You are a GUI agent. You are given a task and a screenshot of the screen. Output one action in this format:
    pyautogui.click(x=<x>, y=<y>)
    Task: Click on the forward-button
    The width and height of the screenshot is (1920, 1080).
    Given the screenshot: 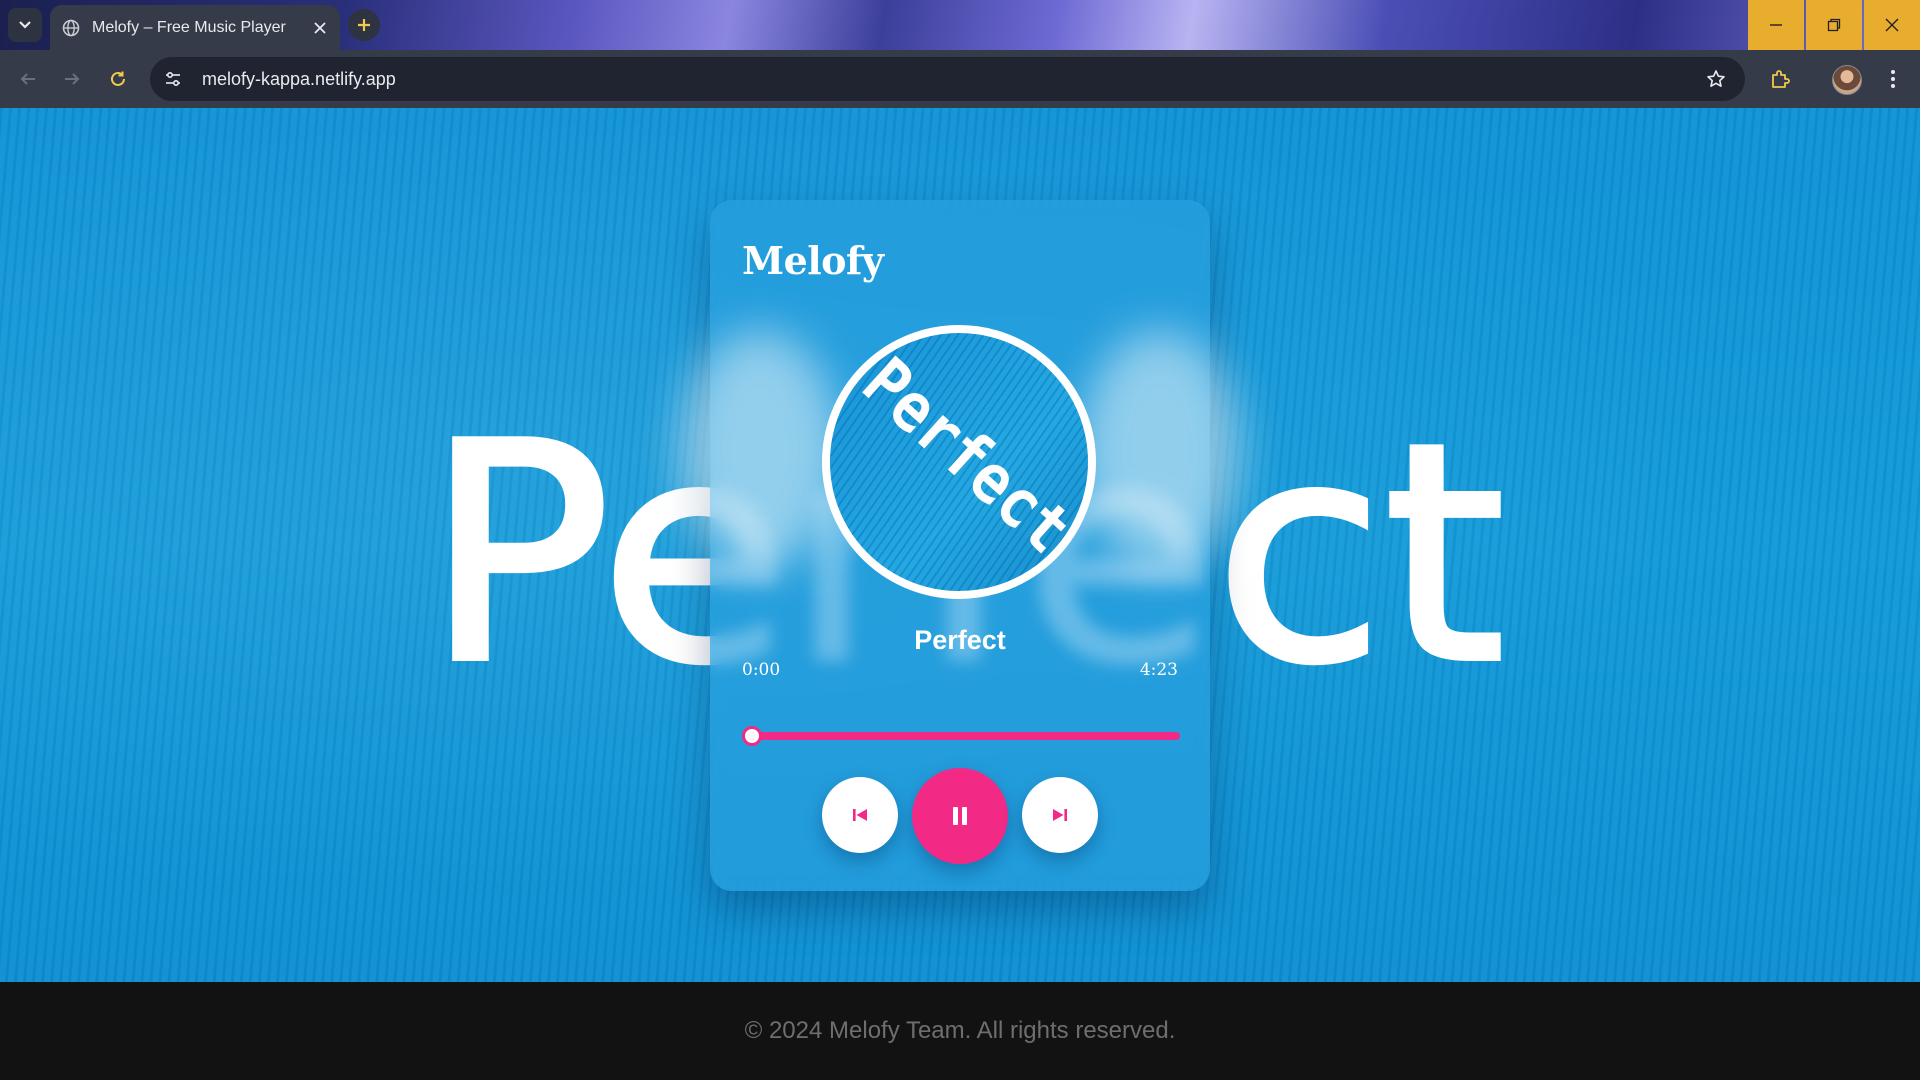 What is the action you would take?
    pyautogui.click(x=72, y=79)
    